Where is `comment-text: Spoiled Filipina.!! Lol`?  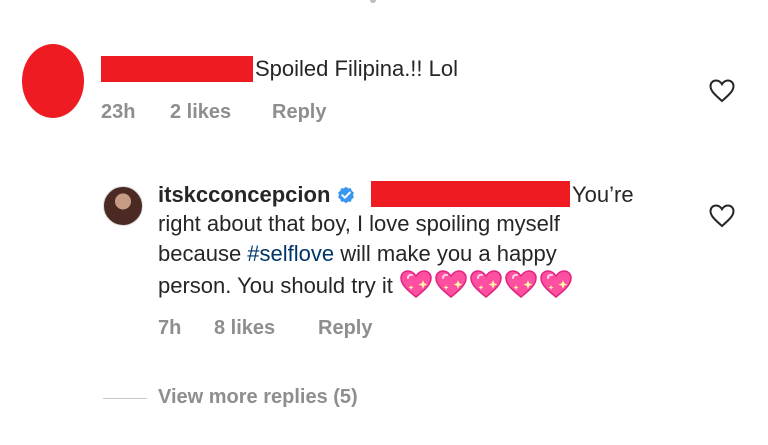 comment-text: Spoiled Filipina.!! Lol is located at coordinates (357, 68).